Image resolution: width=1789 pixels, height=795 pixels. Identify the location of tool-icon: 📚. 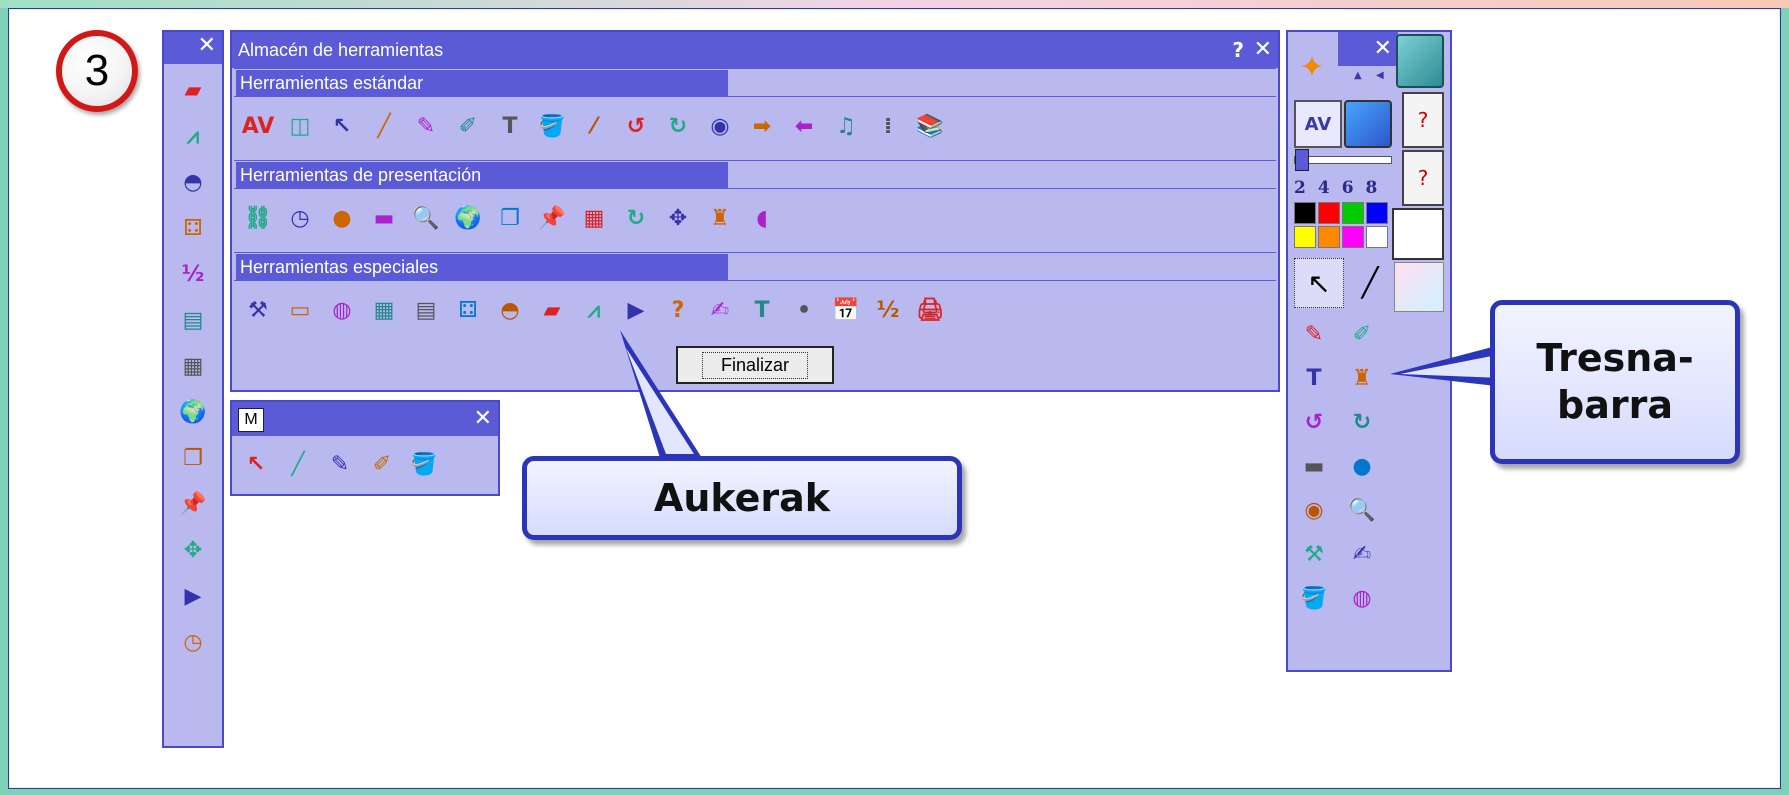
(930, 126).